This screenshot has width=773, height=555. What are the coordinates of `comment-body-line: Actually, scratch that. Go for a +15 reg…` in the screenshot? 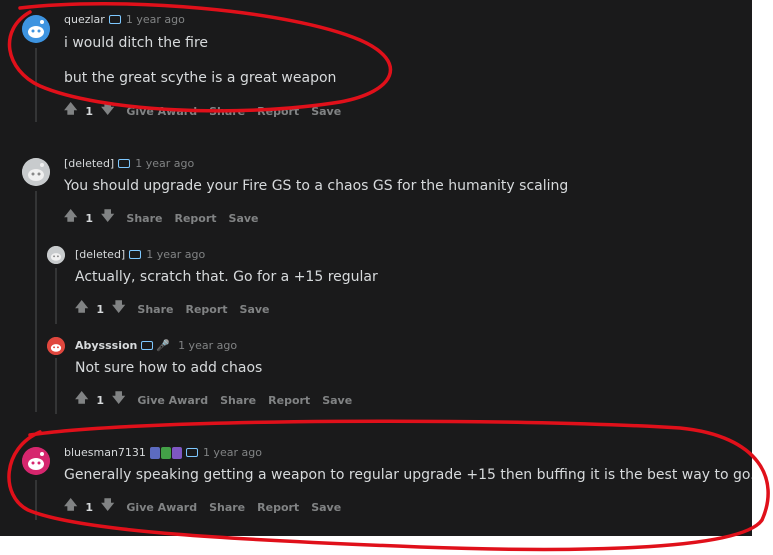 It's located at (226, 277).